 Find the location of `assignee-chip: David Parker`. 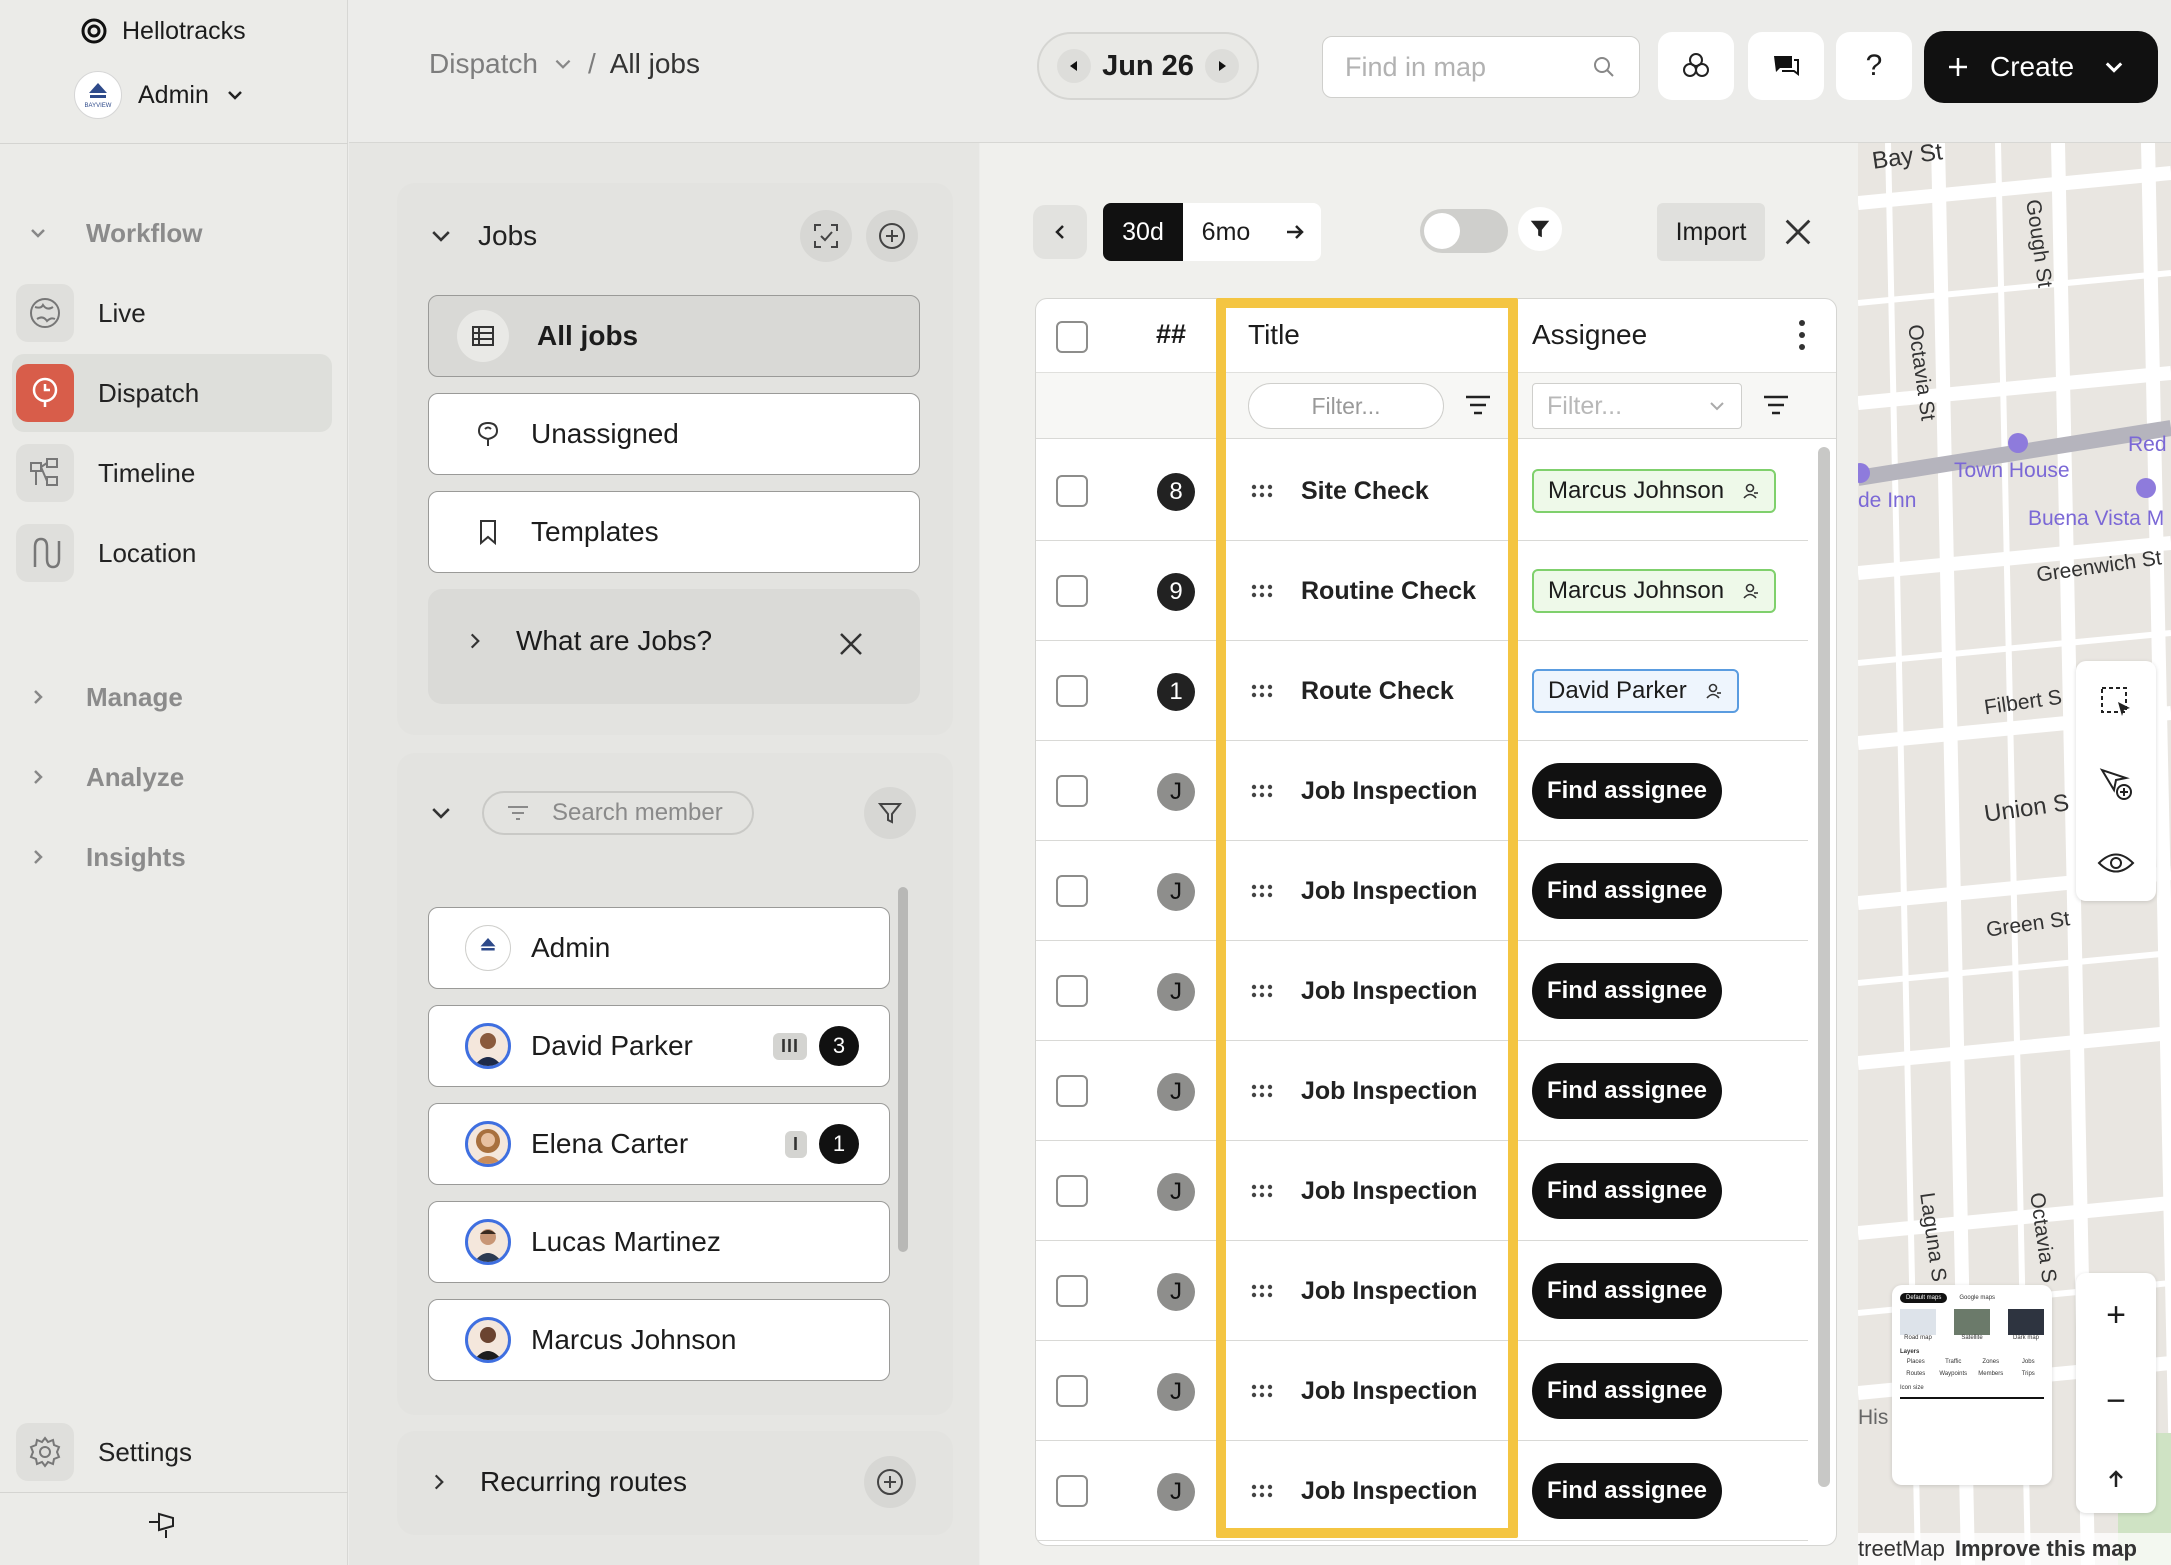

assignee-chip: David Parker is located at coordinates (1635, 691).